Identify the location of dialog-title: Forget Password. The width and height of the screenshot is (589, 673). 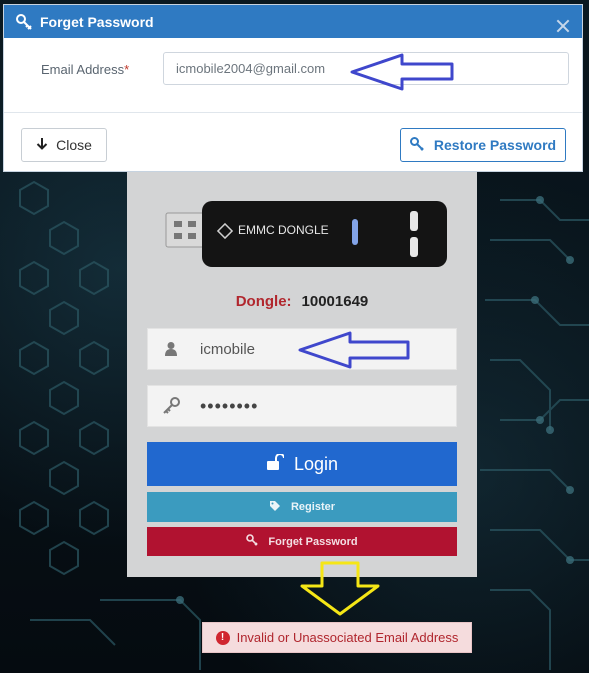
(97, 21).